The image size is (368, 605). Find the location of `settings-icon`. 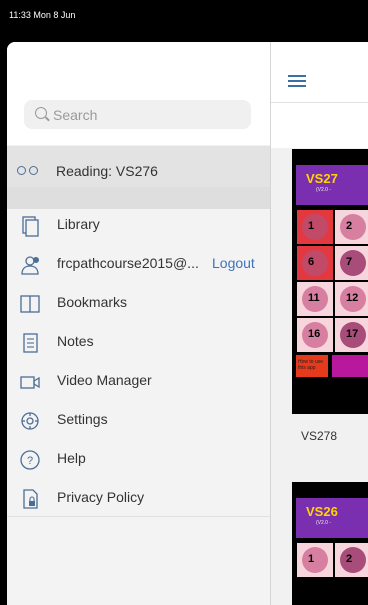

settings-icon is located at coordinates (30, 421).